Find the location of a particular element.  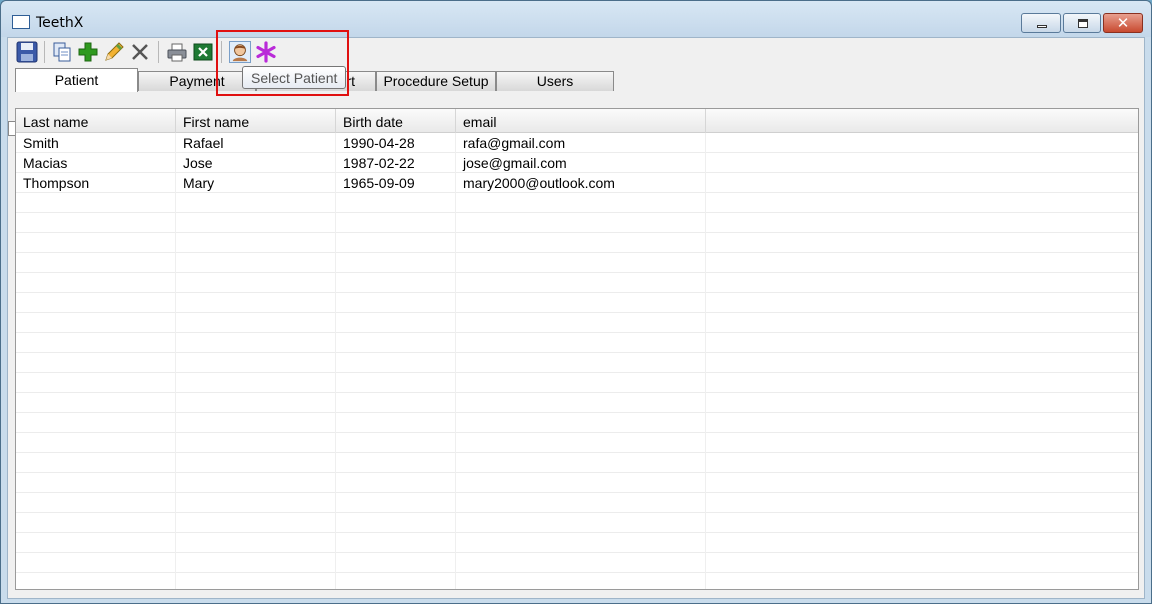

save-icon is located at coordinates (27, 52).